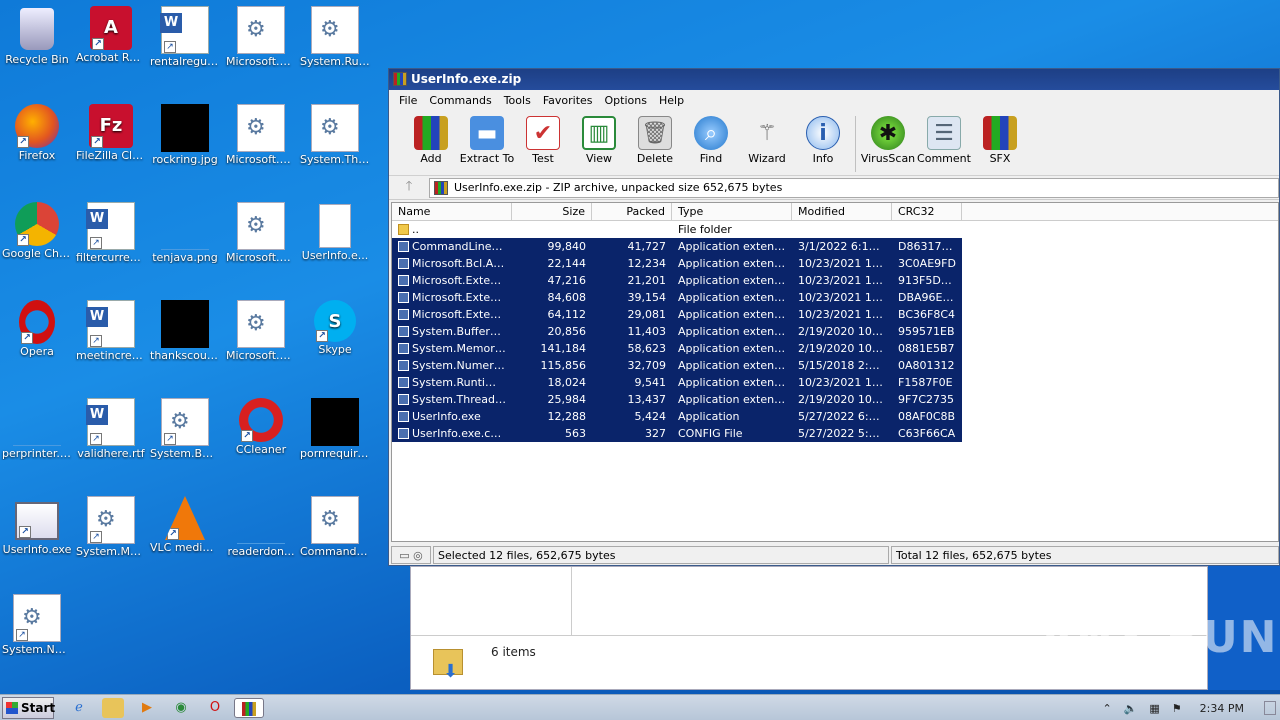  Describe the element at coordinates (185, 525) in the screenshot. I see `desktop-icon: ↗ VLC media player` at that location.